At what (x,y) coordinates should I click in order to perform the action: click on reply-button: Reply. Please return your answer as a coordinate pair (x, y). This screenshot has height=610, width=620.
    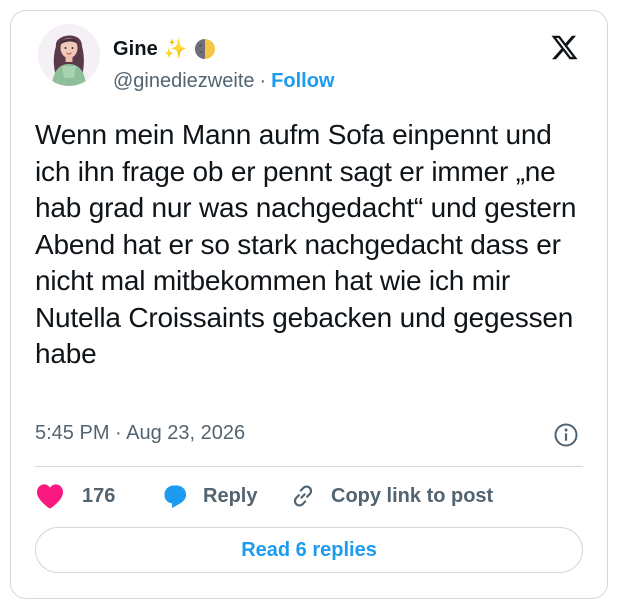
    Looking at the image, I should click on (225, 496).